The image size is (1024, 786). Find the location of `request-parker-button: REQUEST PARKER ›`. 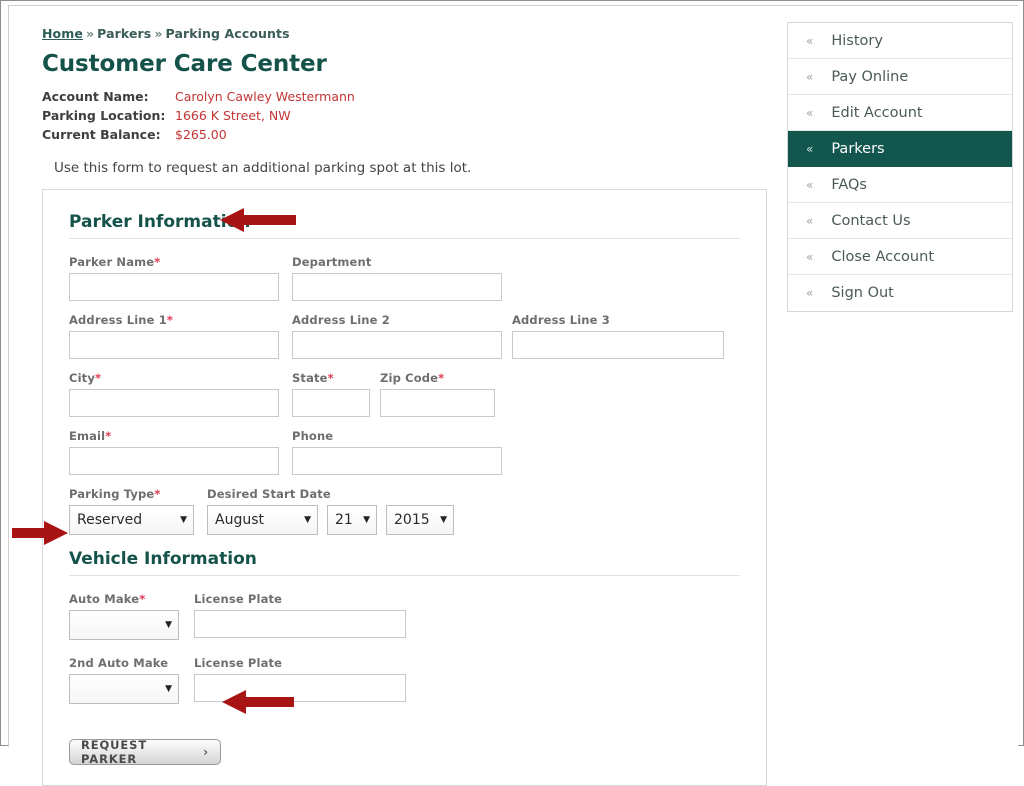

request-parker-button: REQUEST PARKER › is located at coordinates (145, 752).